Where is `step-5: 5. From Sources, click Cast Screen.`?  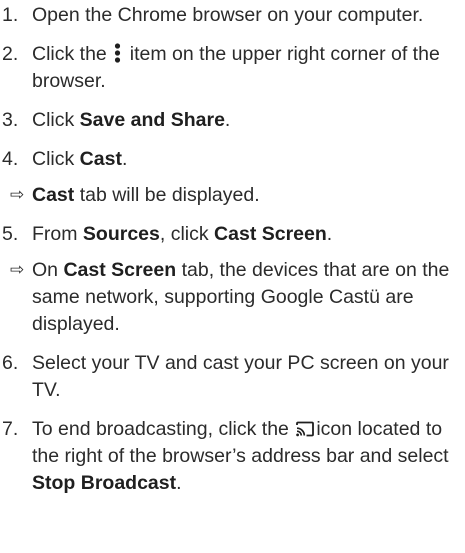 step-5: 5. From Sources, click Cast Screen. is located at coordinates (232, 234).